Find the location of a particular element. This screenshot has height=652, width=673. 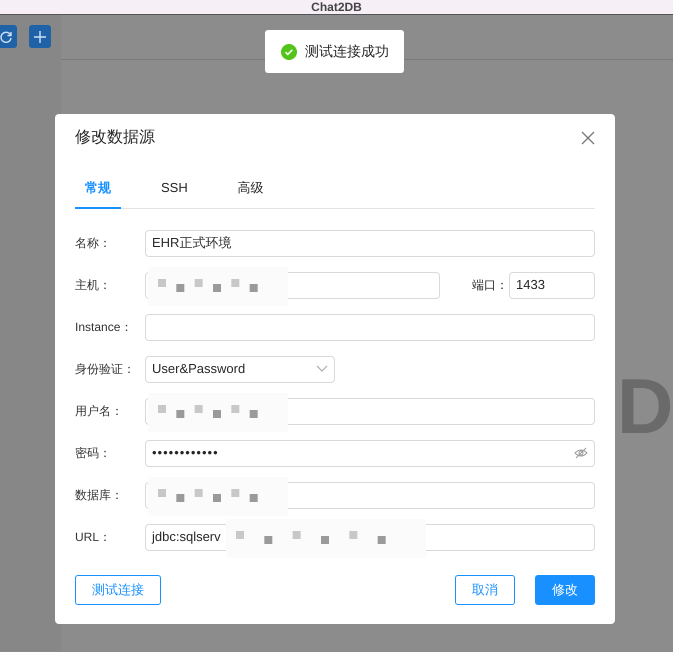

add-button is located at coordinates (40, 36).